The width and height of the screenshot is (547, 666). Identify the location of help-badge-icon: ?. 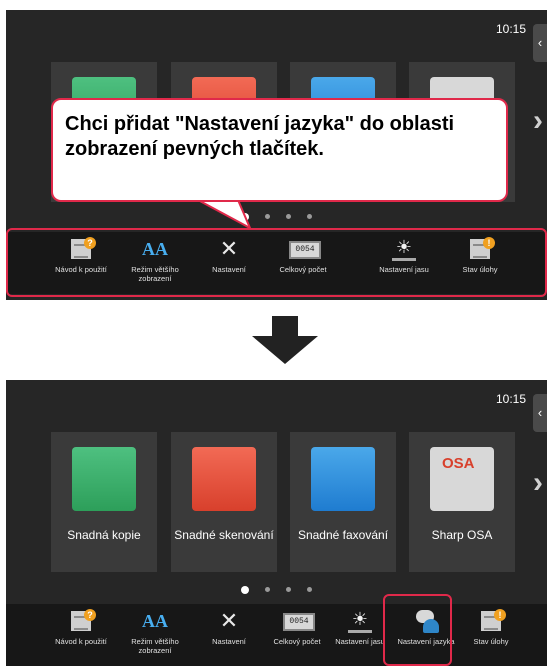
(90, 615).